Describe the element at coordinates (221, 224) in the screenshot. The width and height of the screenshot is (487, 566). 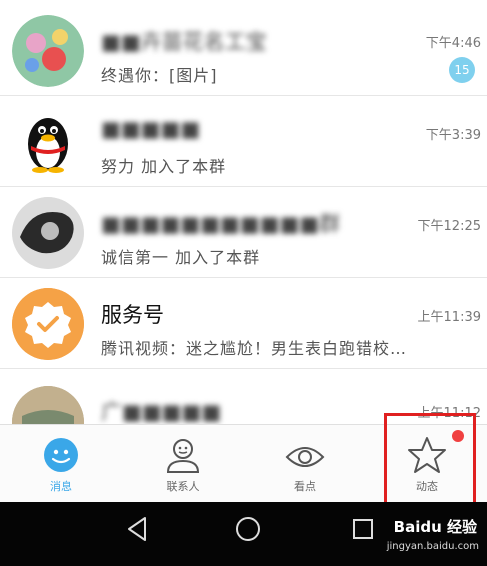
I see `chat-name: ■■■■■■■■■■■群` at that location.